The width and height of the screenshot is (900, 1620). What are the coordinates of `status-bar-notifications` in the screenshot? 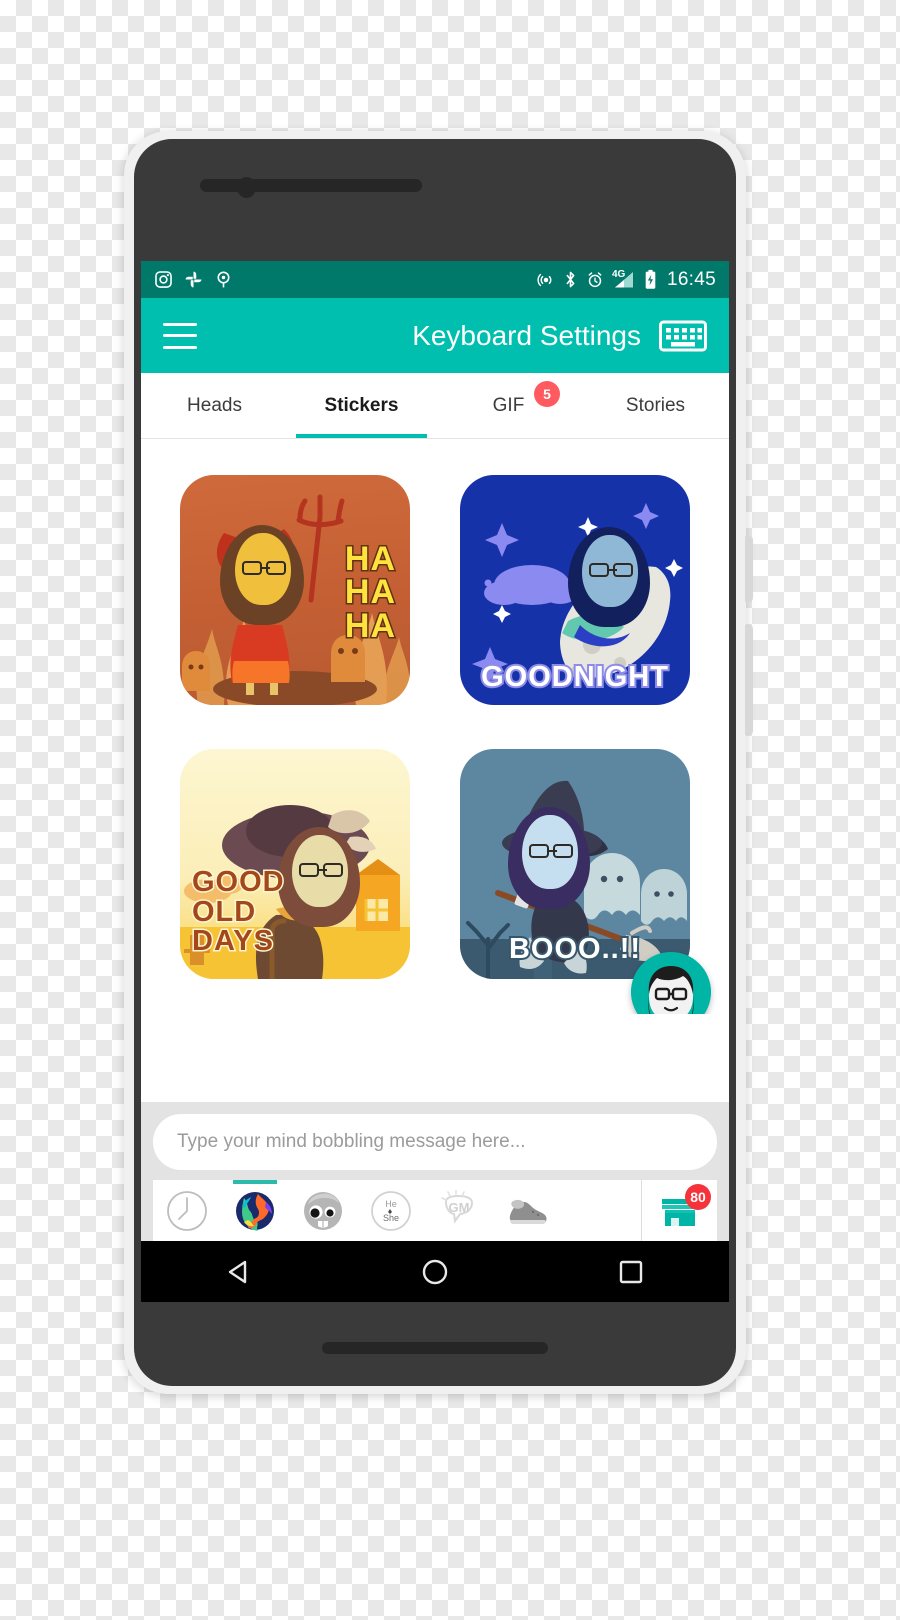 It's located at (193, 279).